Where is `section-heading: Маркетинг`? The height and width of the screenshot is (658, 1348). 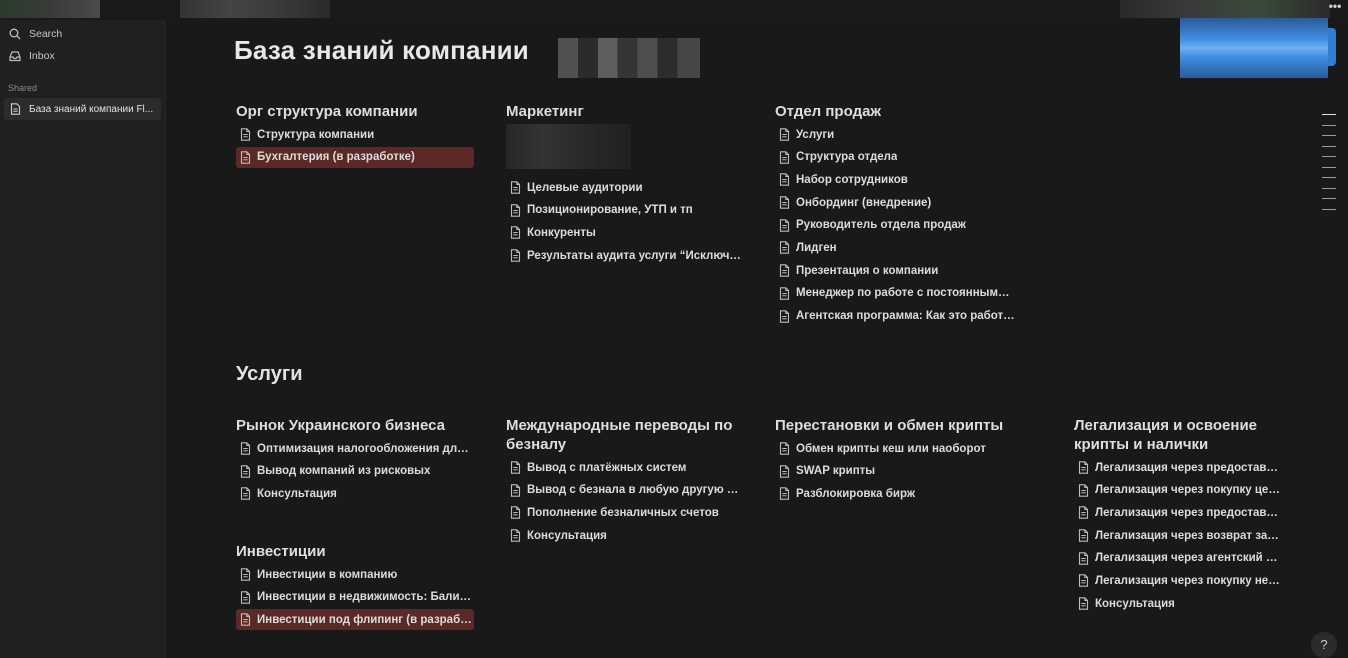 section-heading: Маркетинг is located at coordinates (545, 111).